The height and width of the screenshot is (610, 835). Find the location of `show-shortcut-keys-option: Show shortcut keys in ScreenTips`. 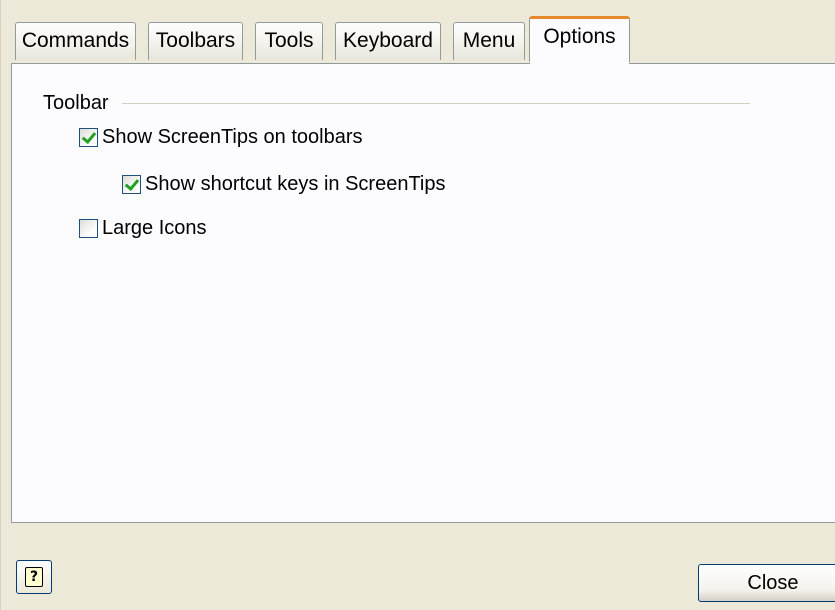

show-shortcut-keys-option: Show shortcut keys in ScreenTips is located at coordinates (284, 184).